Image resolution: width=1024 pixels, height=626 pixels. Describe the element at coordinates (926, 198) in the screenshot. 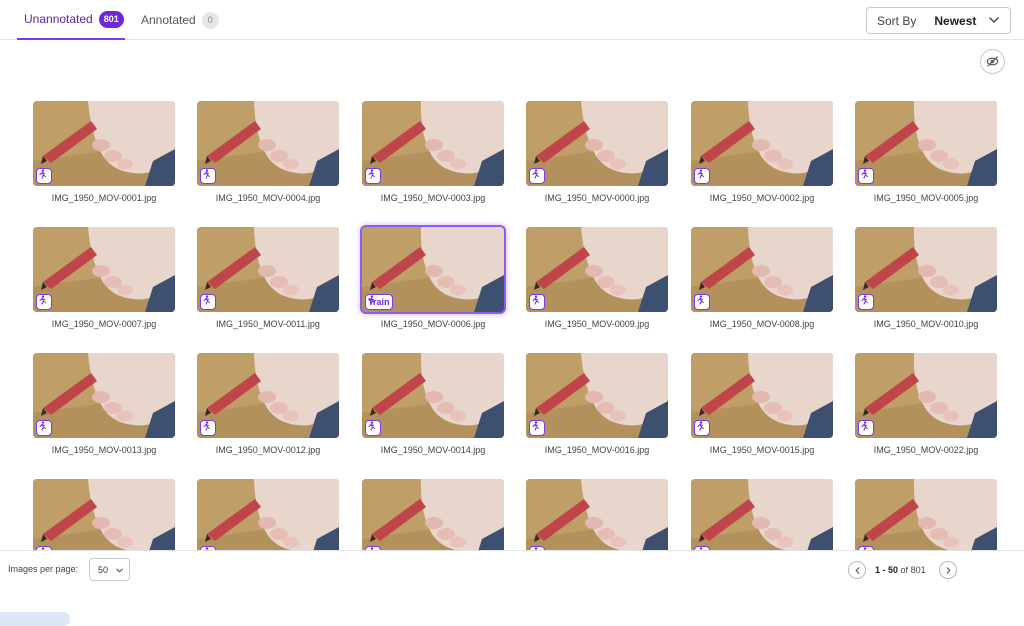

I see `image-filename: IMG_1950_MOV-0005.jpg` at that location.